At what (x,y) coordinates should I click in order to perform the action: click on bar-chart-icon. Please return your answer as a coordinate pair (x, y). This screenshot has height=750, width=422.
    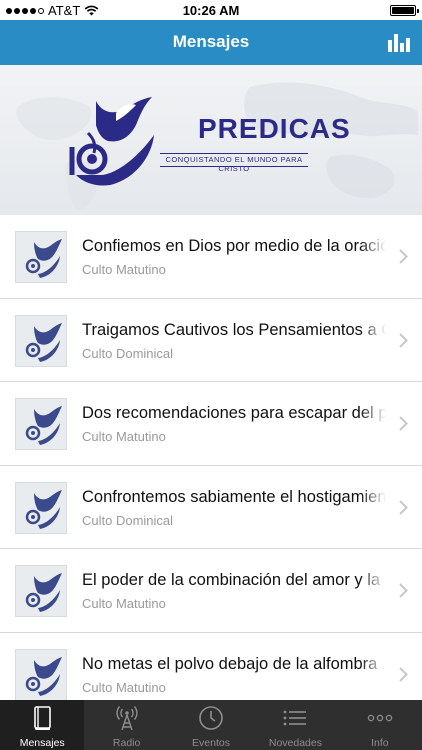
    Looking at the image, I should click on (399, 42).